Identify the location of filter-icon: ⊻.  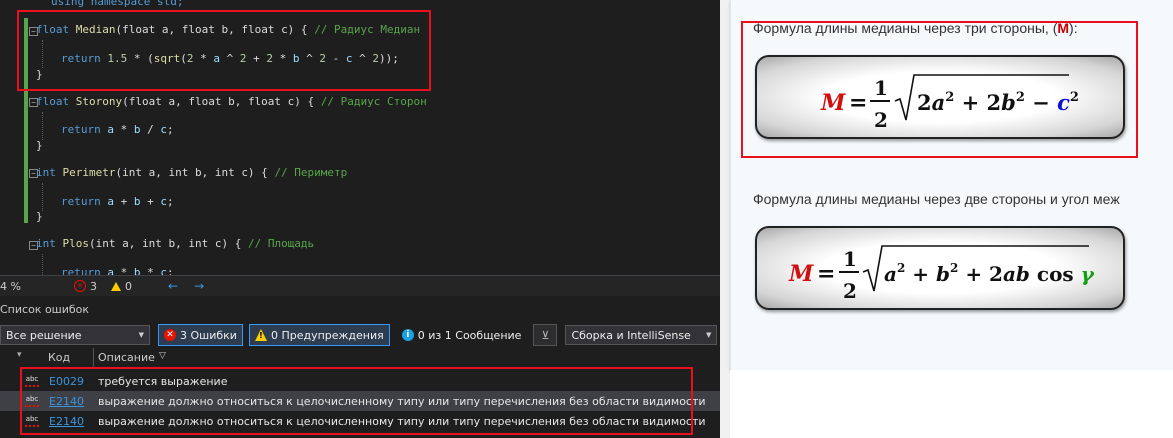
(545, 335).